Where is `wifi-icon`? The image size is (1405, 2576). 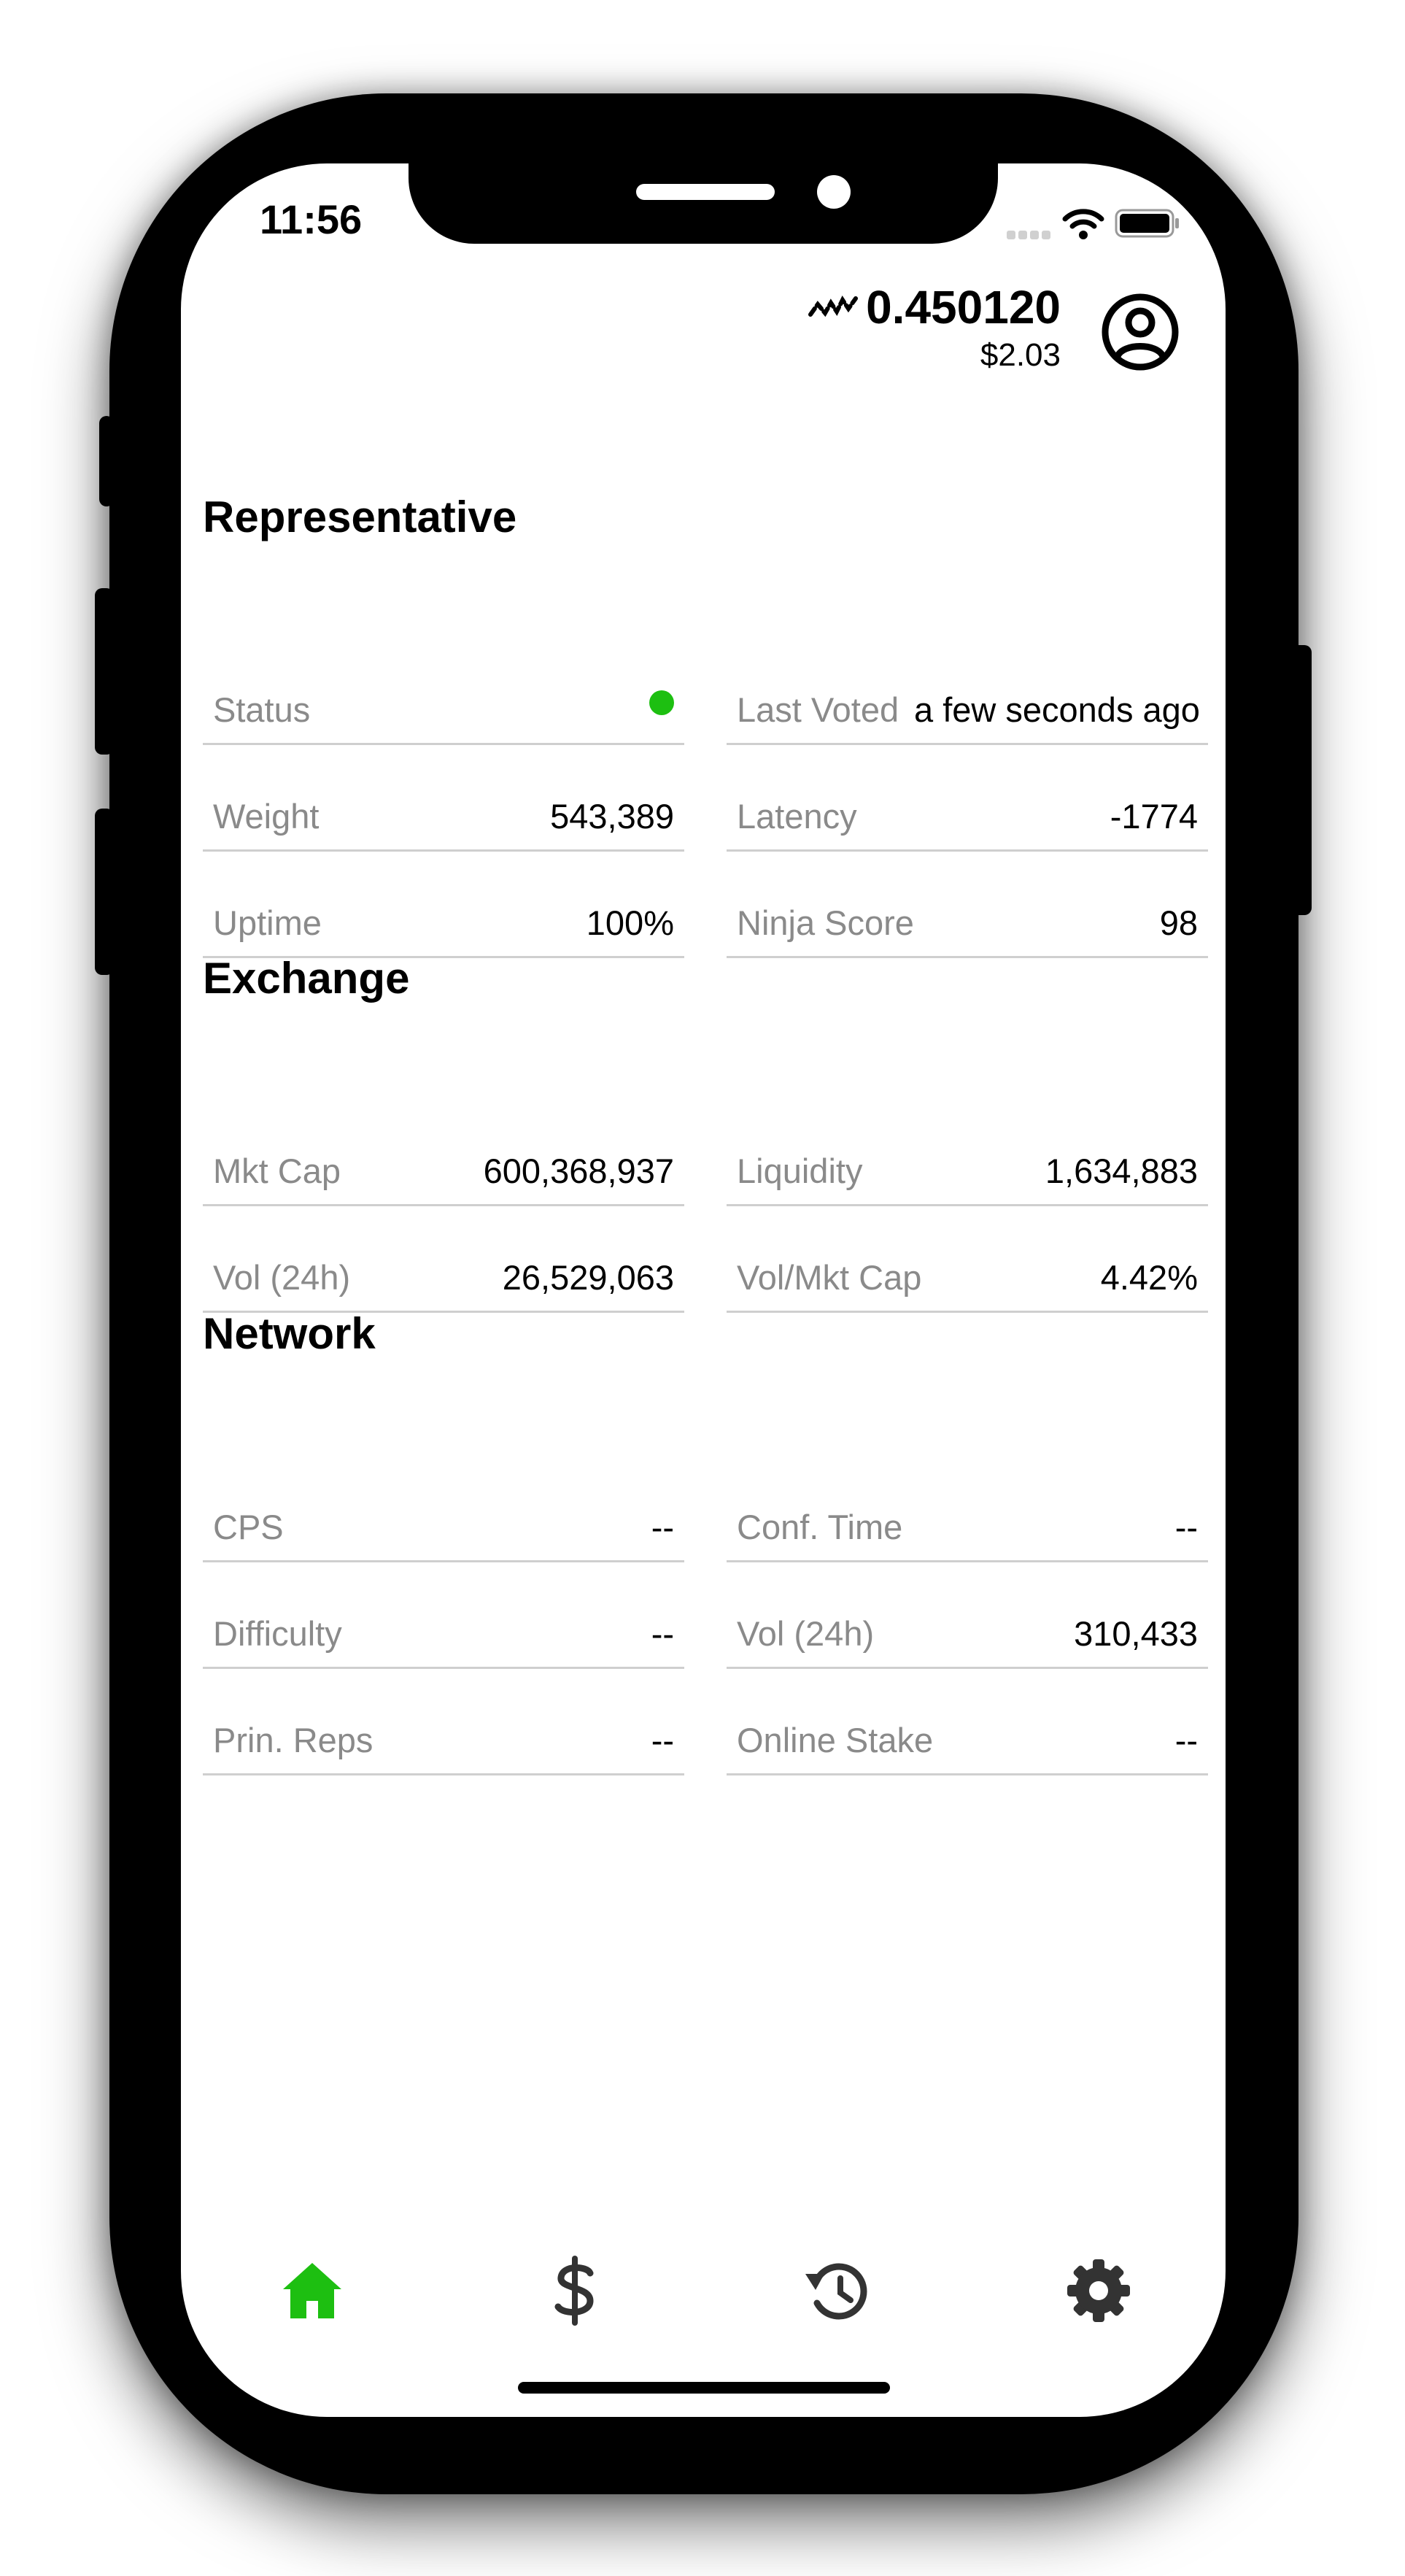
wifi-icon is located at coordinates (1083, 224).